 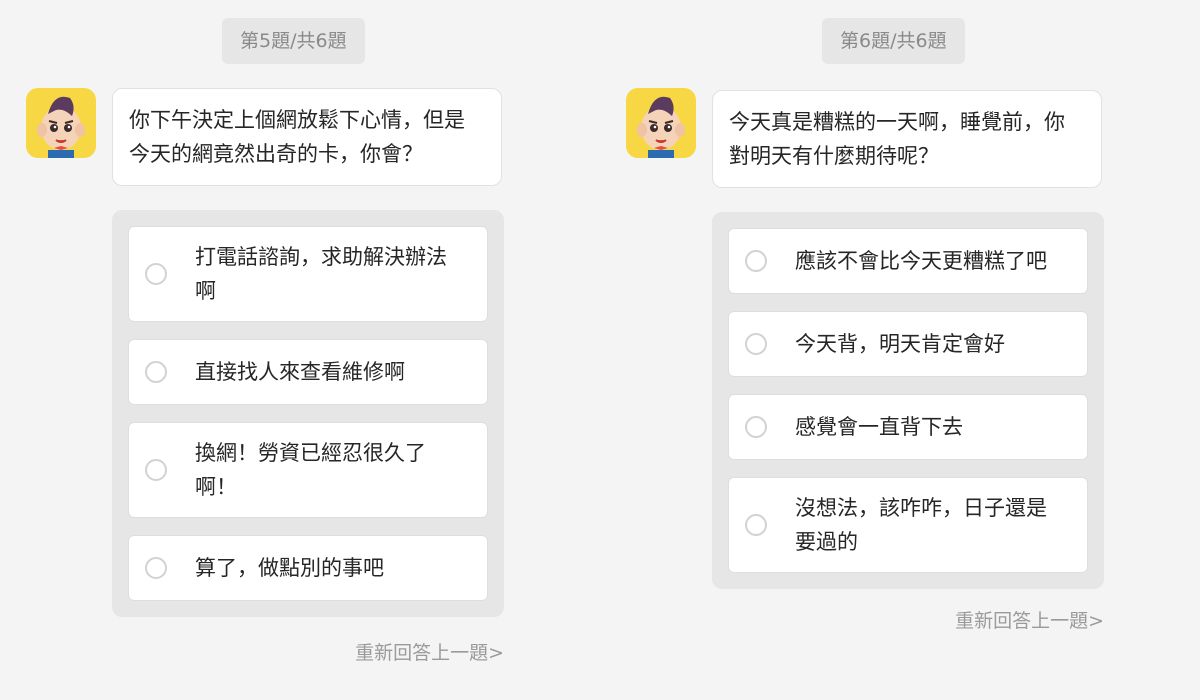 I want to click on answer-option-label: 今天背，明天肯定會好, so click(x=900, y=344).